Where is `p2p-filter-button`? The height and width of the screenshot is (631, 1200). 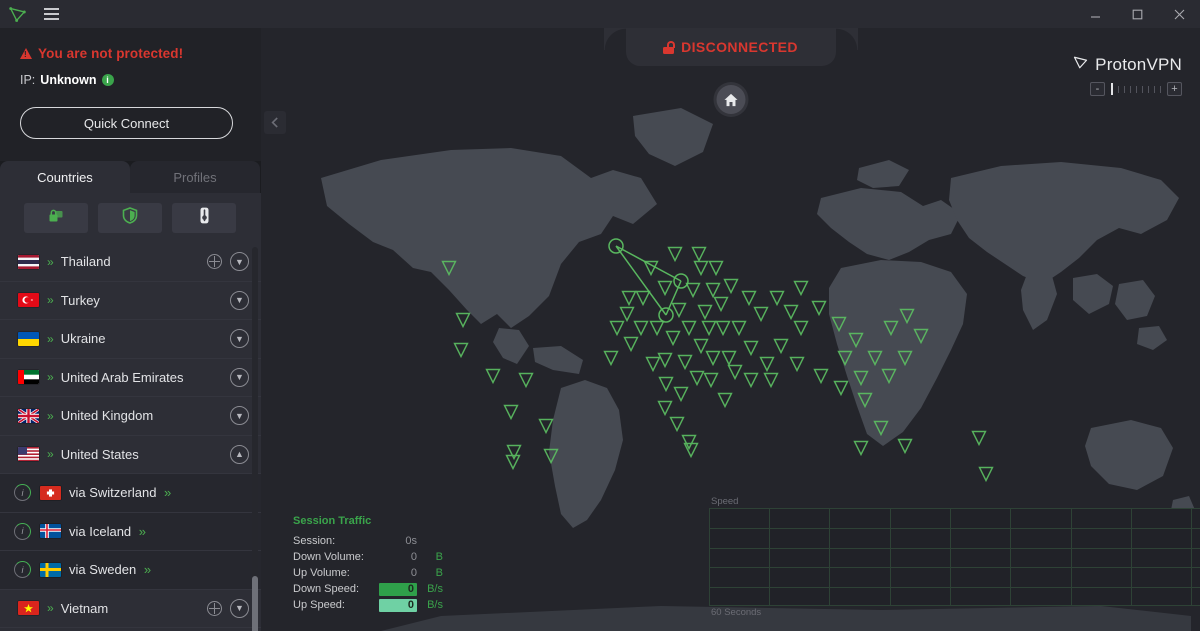 p2p-filter-button is located at coordinates (130, 218).